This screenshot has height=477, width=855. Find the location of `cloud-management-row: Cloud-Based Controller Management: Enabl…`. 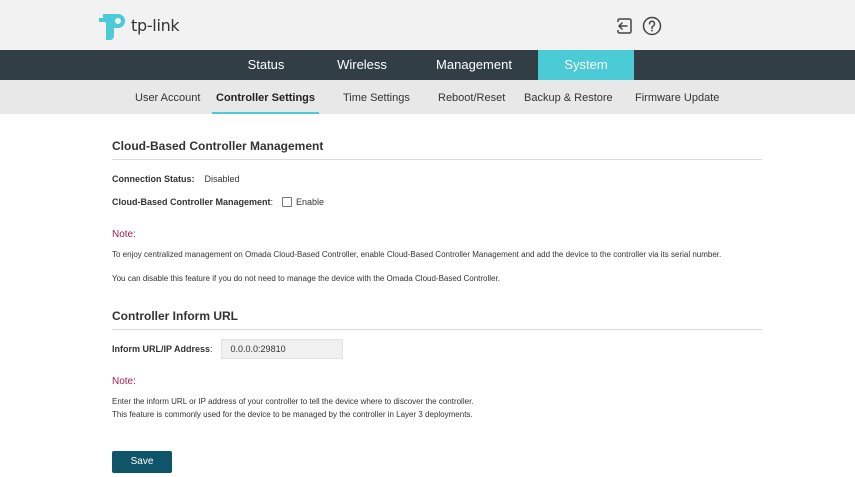

cloud-management-row: Cloud-Based Controller Management: Enabl… is located at coordinates (218, 202).